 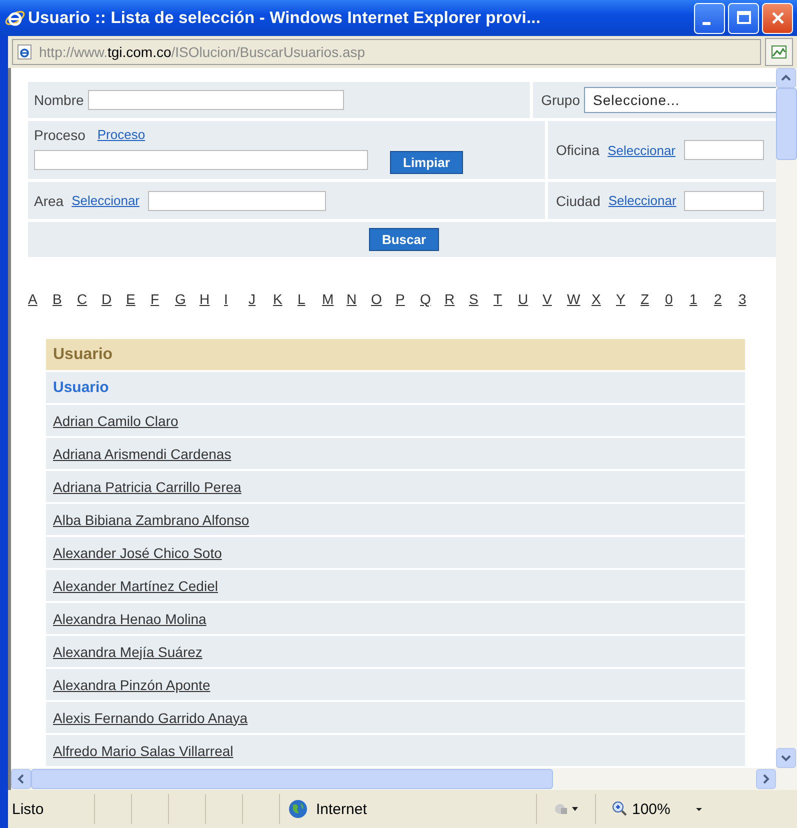 I want to click on user-link: Adriana Patricia Carrillo Perea, so click(x=147, y=486).